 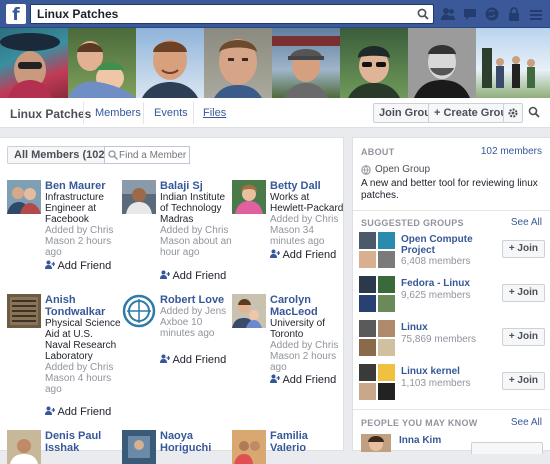 I want to click on suggested-group: Linux kernel 1,103 members + Join, so click(x=452, y=382).